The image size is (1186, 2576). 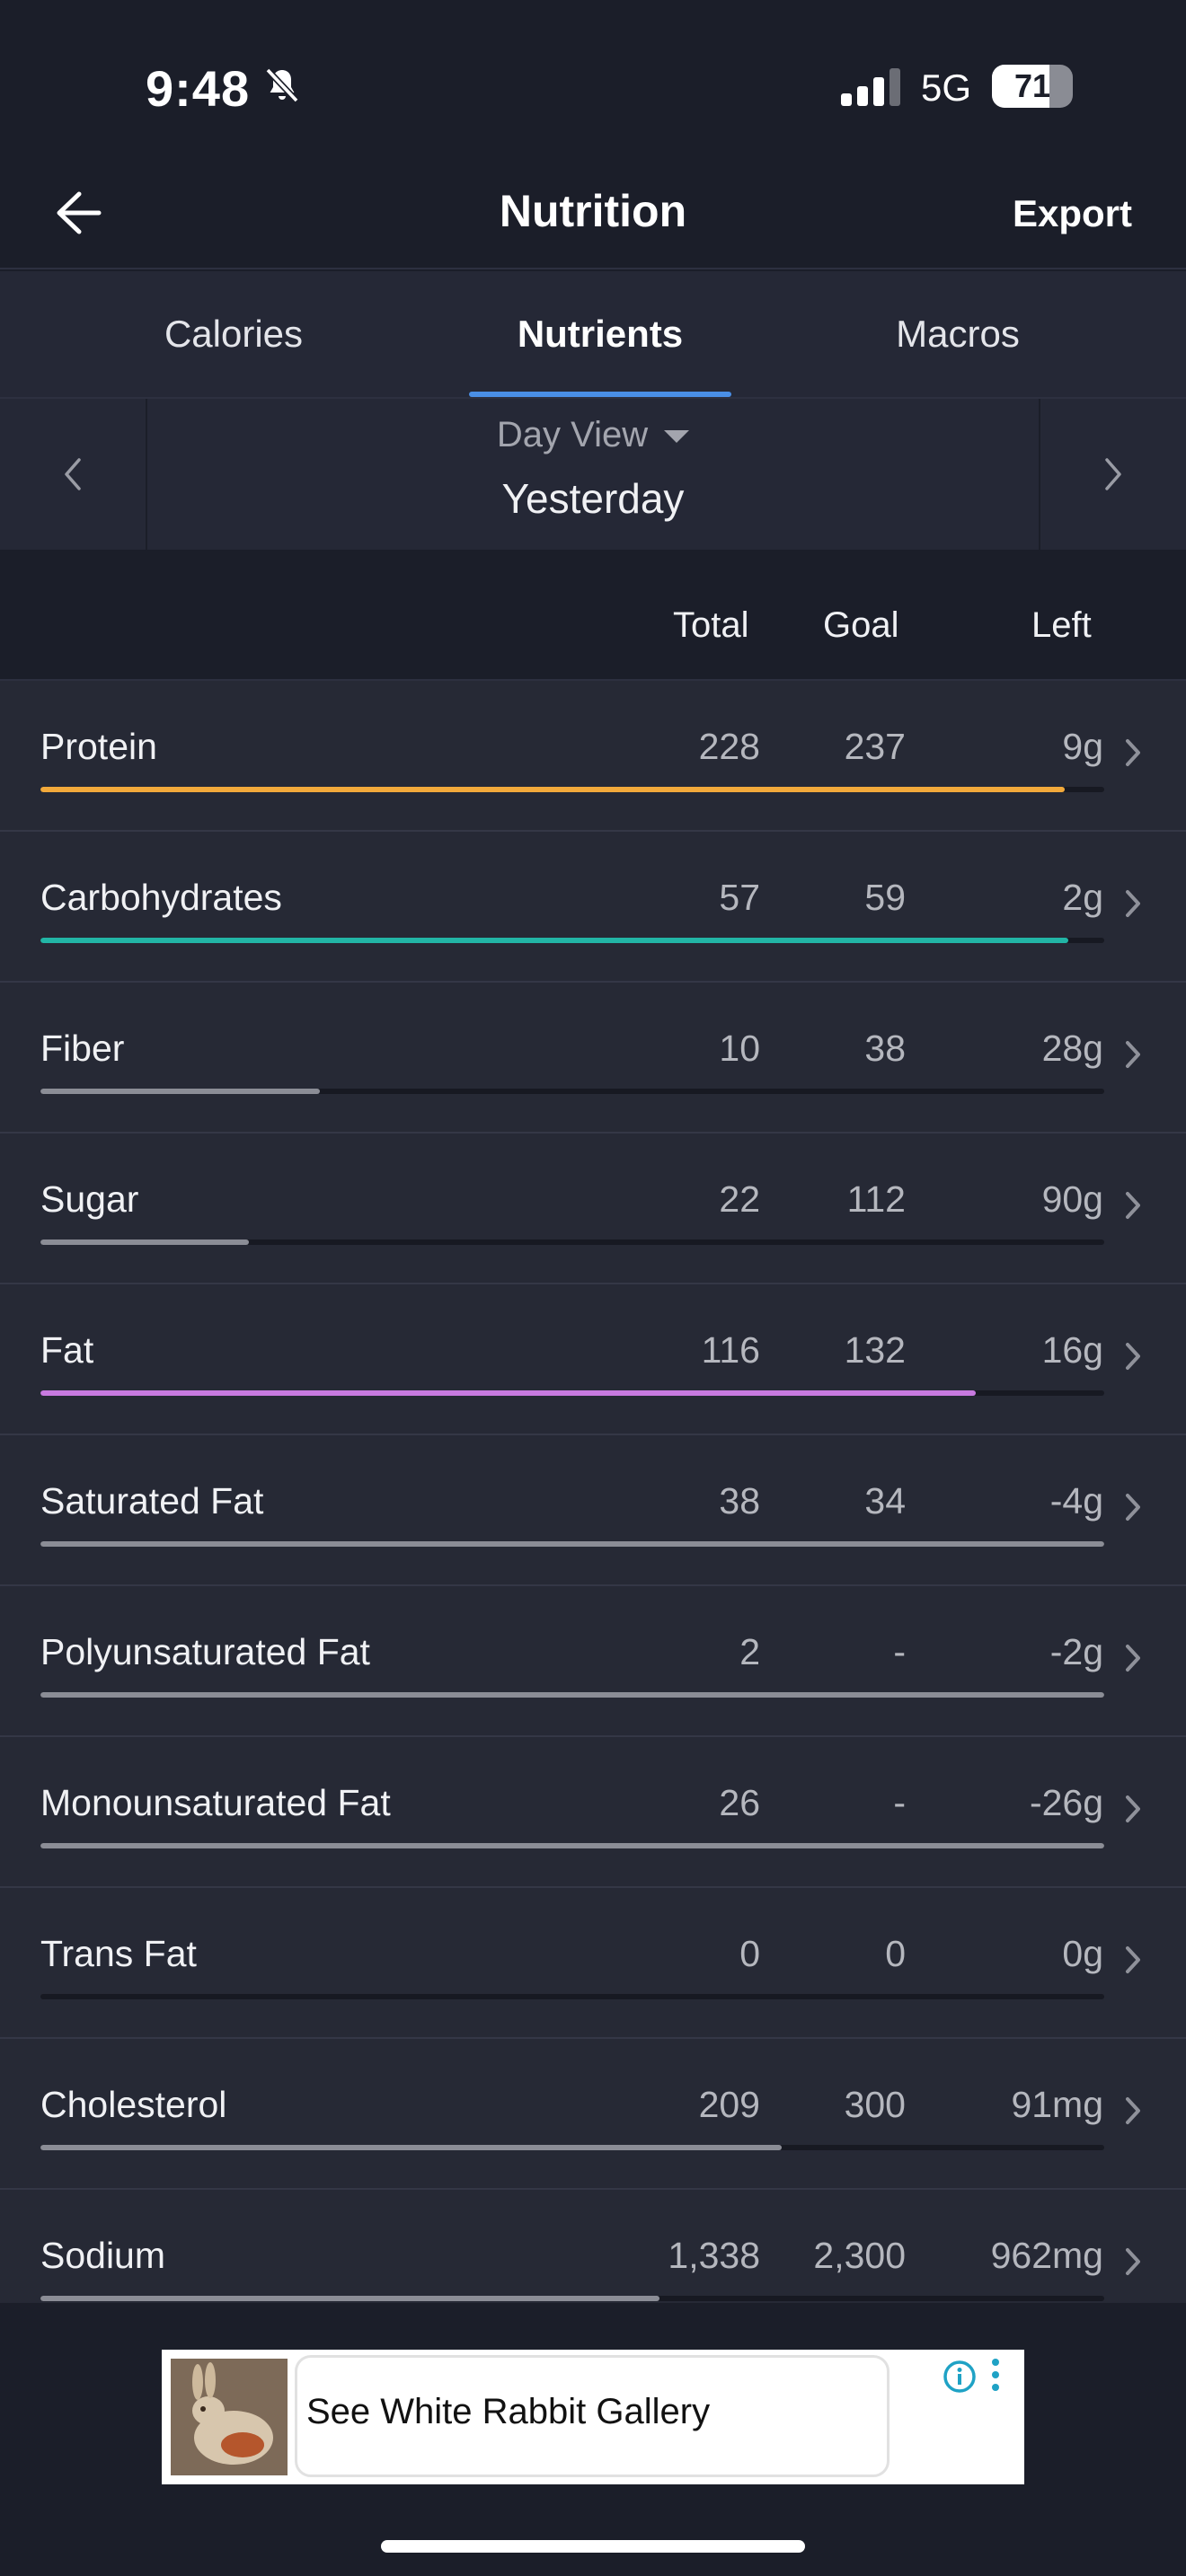 I want to click on nutrient-row: Protein 228 237 9g, so click(x=593, y=756).